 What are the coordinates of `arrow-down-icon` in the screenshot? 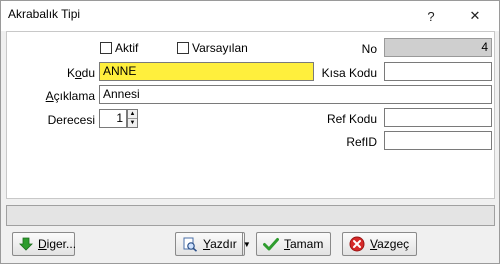 It's located at (26, 244).